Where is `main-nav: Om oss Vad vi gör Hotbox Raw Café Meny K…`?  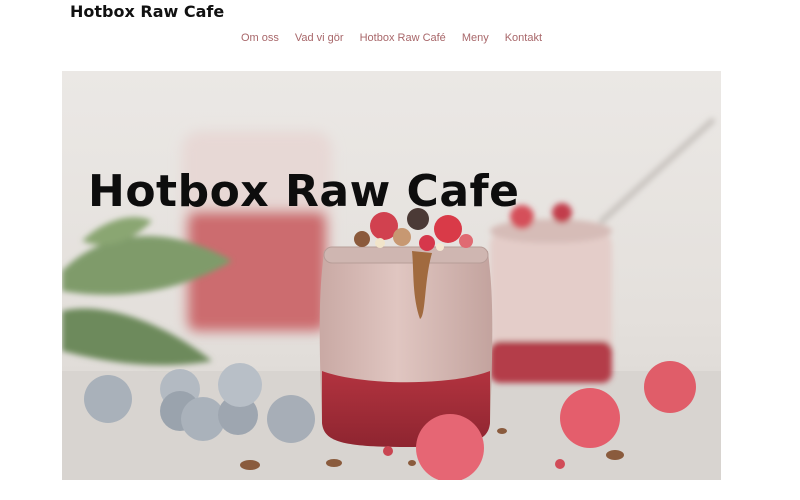
main-nav: Om oss Vad vi gör Hotbox Raw Café Meny K… is located at coordinates (391, 38).